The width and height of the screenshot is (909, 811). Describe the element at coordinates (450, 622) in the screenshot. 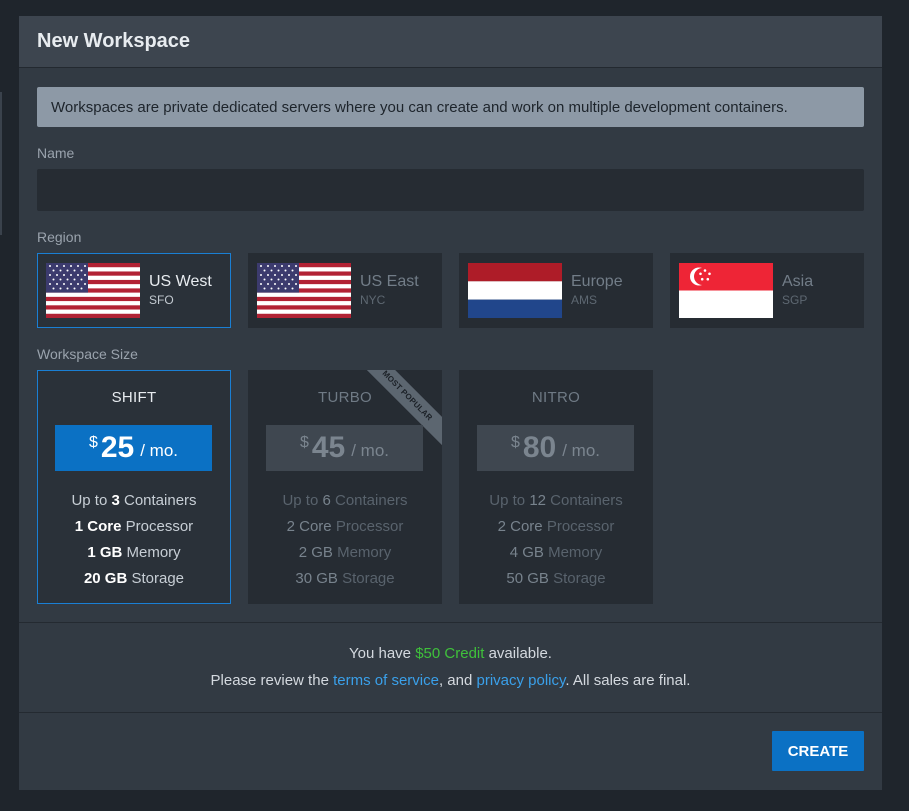

I see `footer-divider` at that location.